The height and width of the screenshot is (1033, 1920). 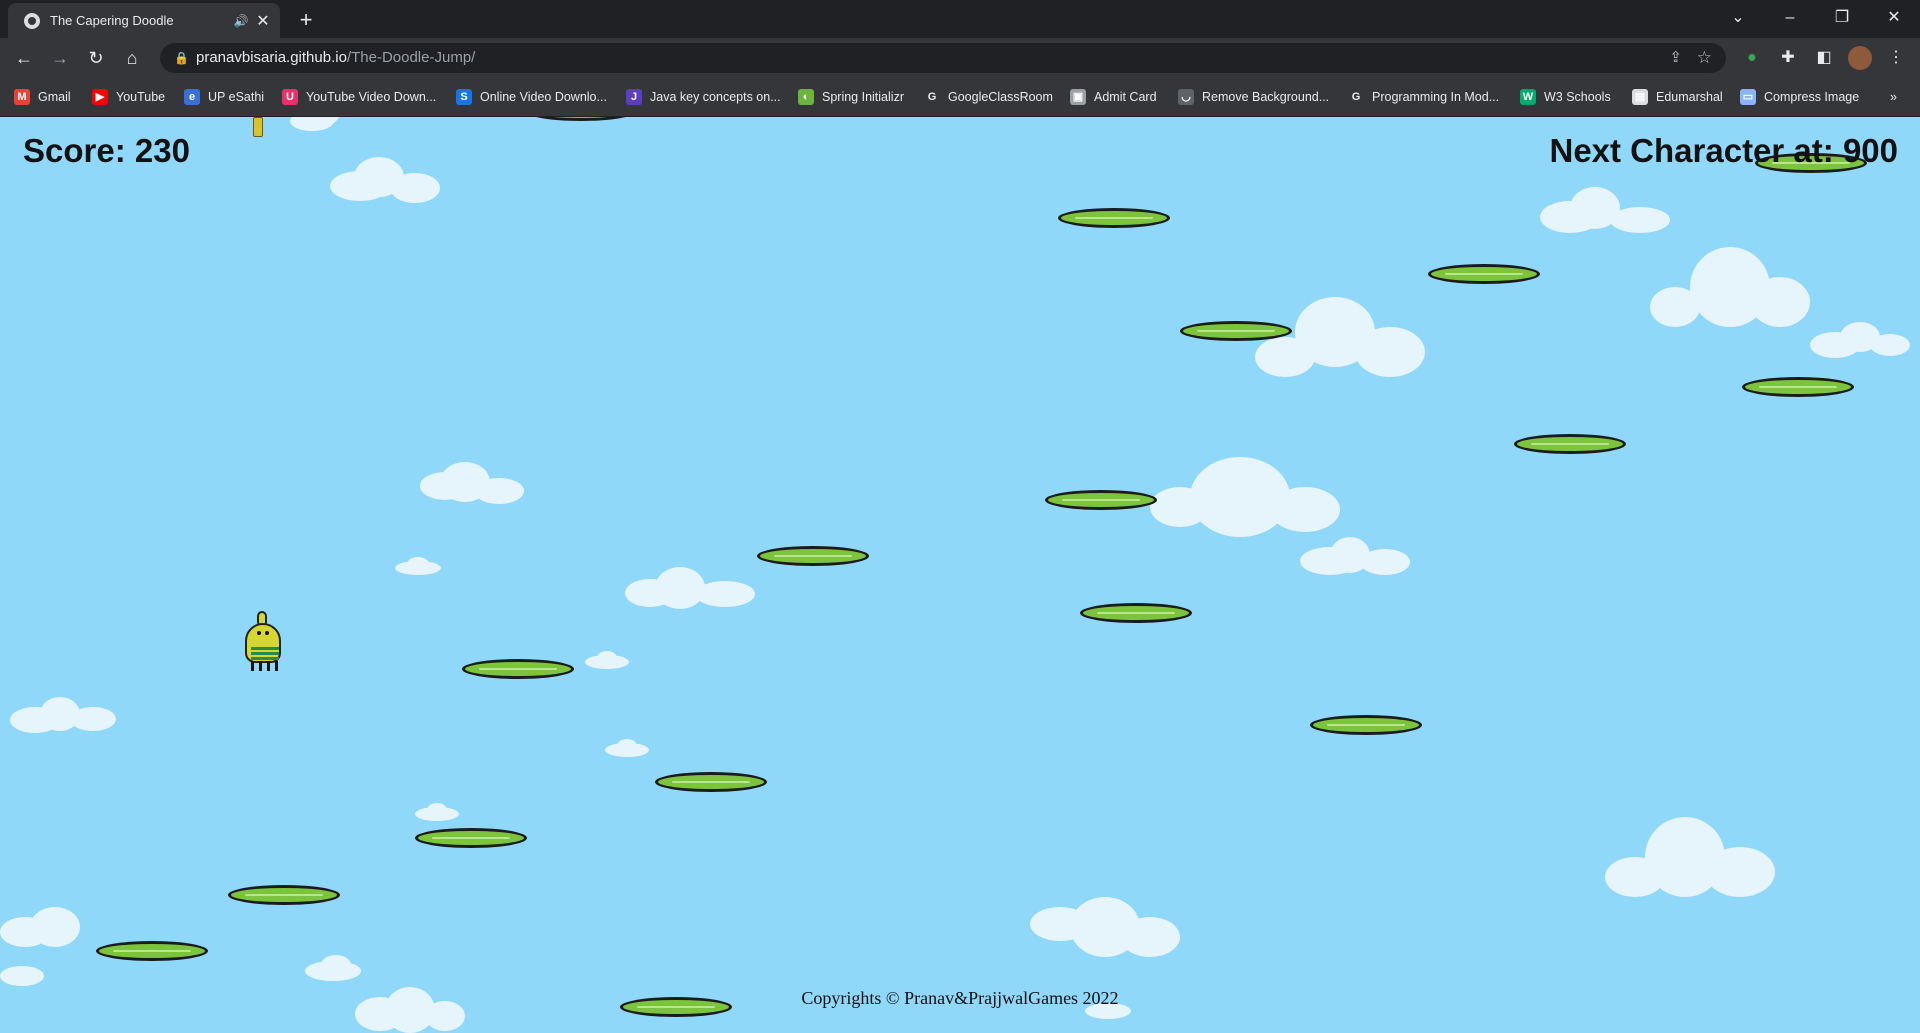 I want to click on bookmark-item: e UP eSathi, so click(x=224, y=97).